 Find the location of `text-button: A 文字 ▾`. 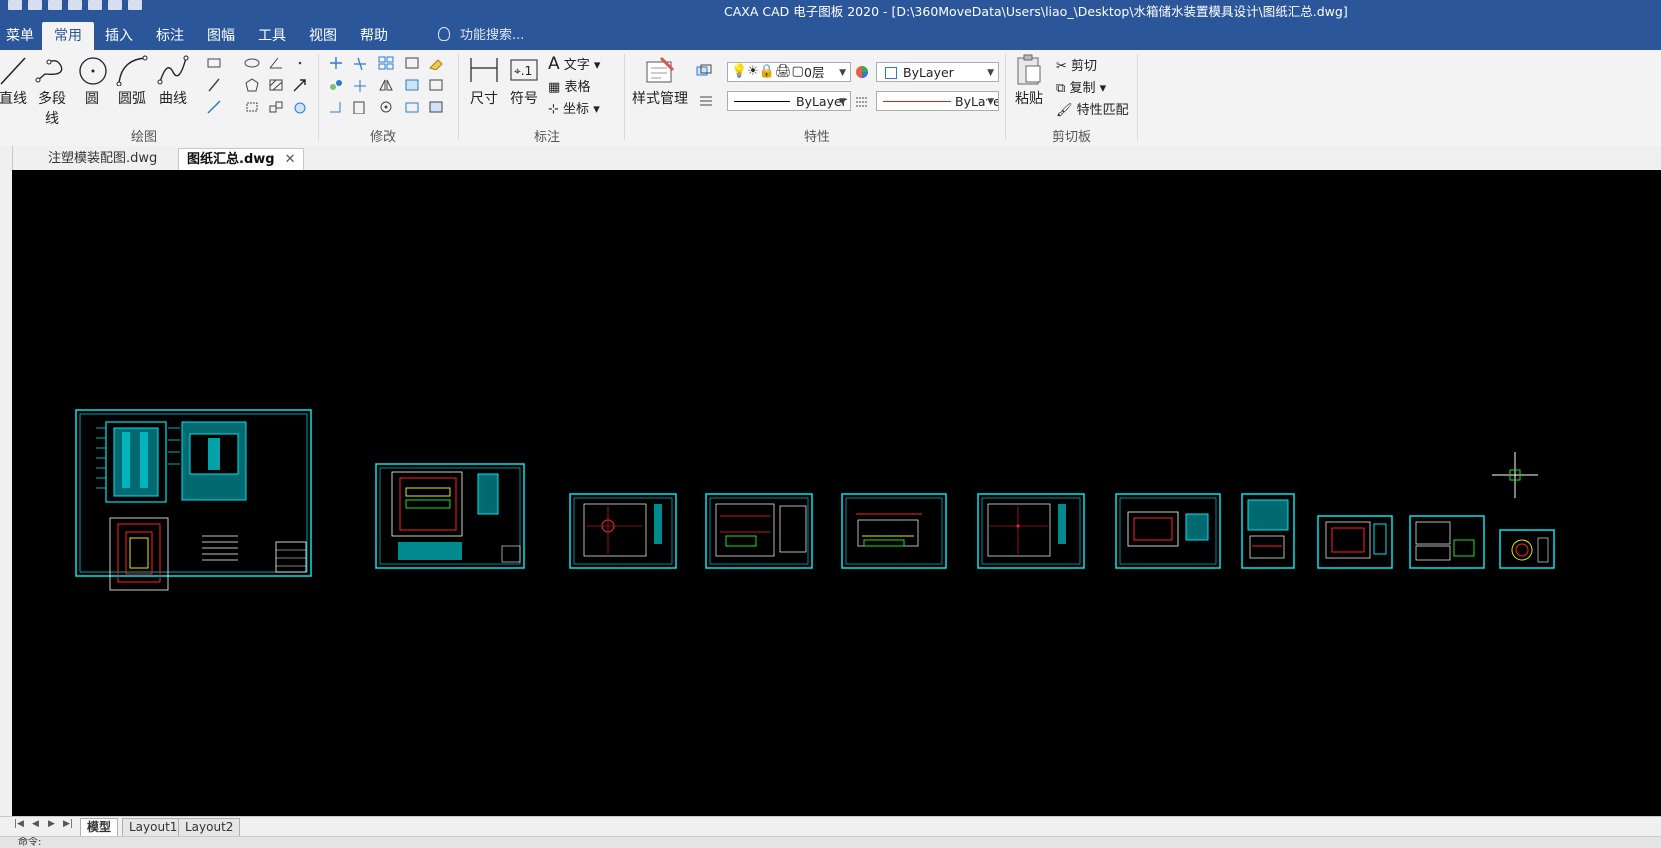

text-button: A 文字 ▾ is located at coordinates (574, 64).